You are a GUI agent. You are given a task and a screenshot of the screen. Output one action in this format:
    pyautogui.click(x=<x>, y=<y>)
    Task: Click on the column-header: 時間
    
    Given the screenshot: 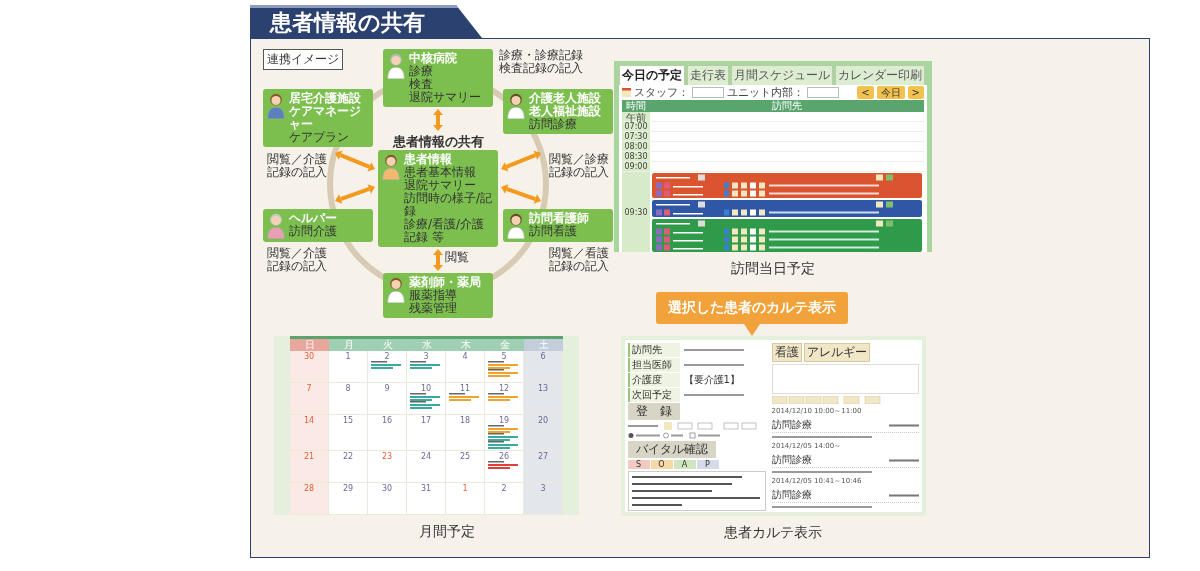 What is the action you would take?
    pyautogui.click(x=636, y=106)
    